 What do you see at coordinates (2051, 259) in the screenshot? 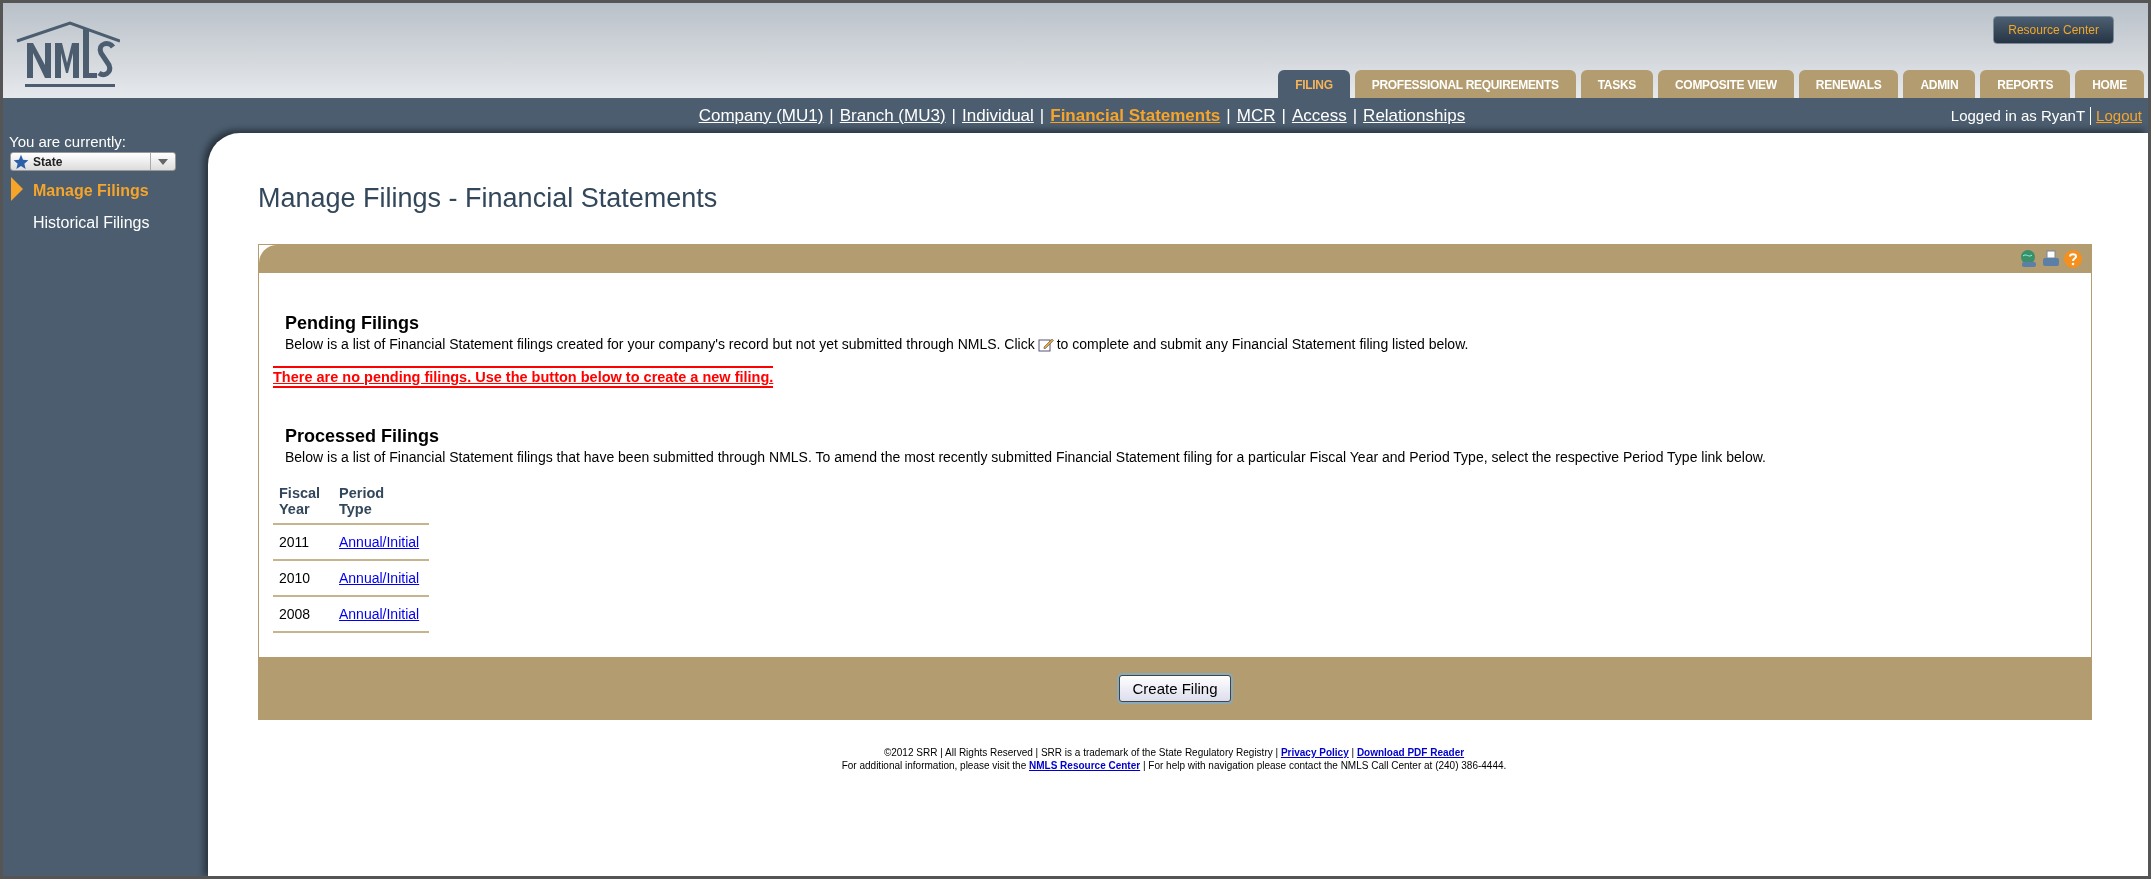
I see `printer-icon` at bounding box center [2051, 259].